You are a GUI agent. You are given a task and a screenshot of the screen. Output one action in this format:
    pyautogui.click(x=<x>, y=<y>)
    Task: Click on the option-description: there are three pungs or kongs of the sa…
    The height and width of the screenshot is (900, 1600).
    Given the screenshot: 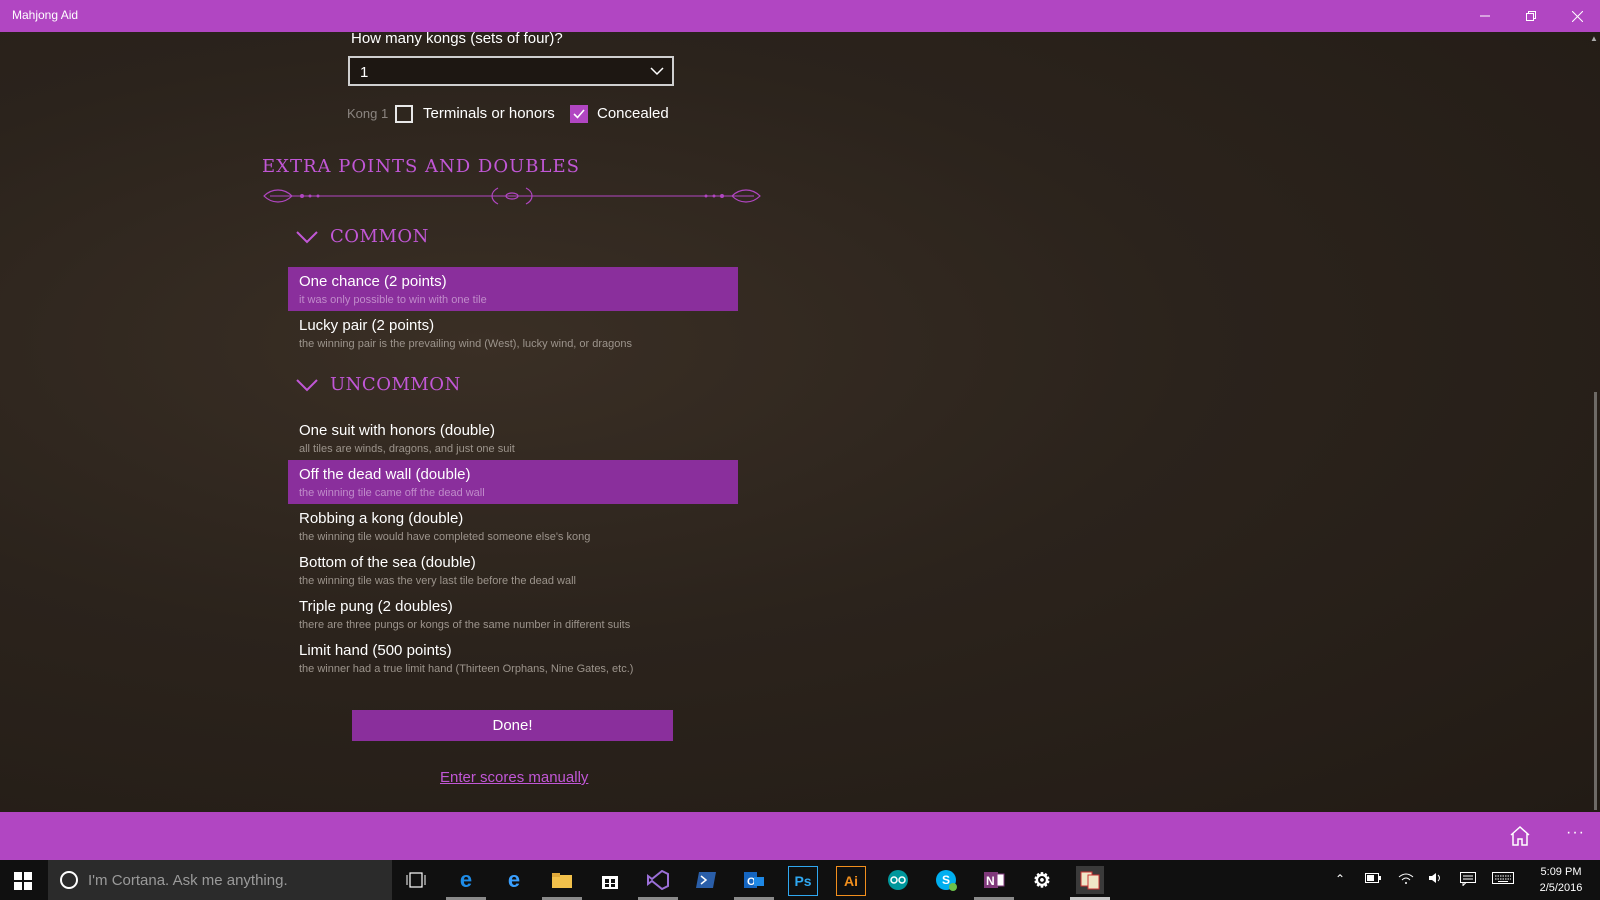 What is the action you would take?
    pyautogui.click(x=465, y=625)
    